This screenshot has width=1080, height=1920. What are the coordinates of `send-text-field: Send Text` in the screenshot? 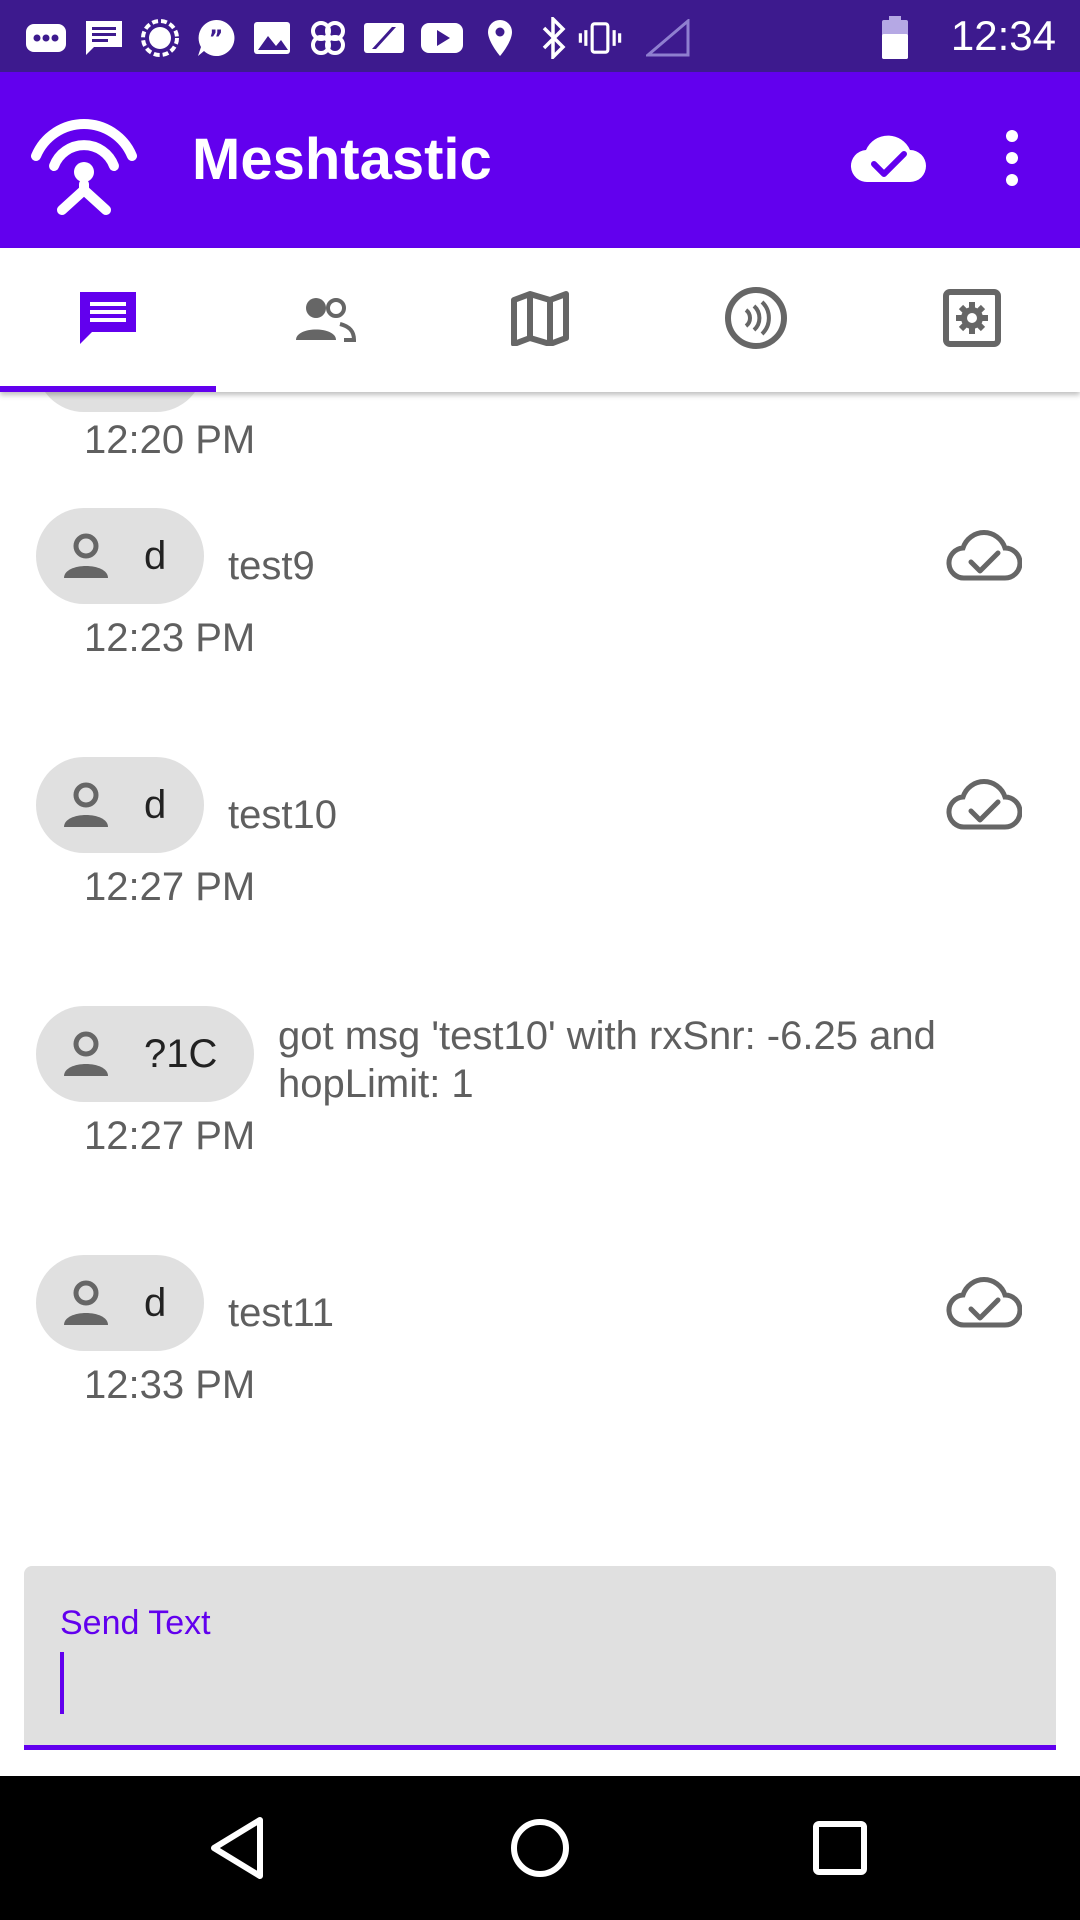 It's located at (540, 1658).